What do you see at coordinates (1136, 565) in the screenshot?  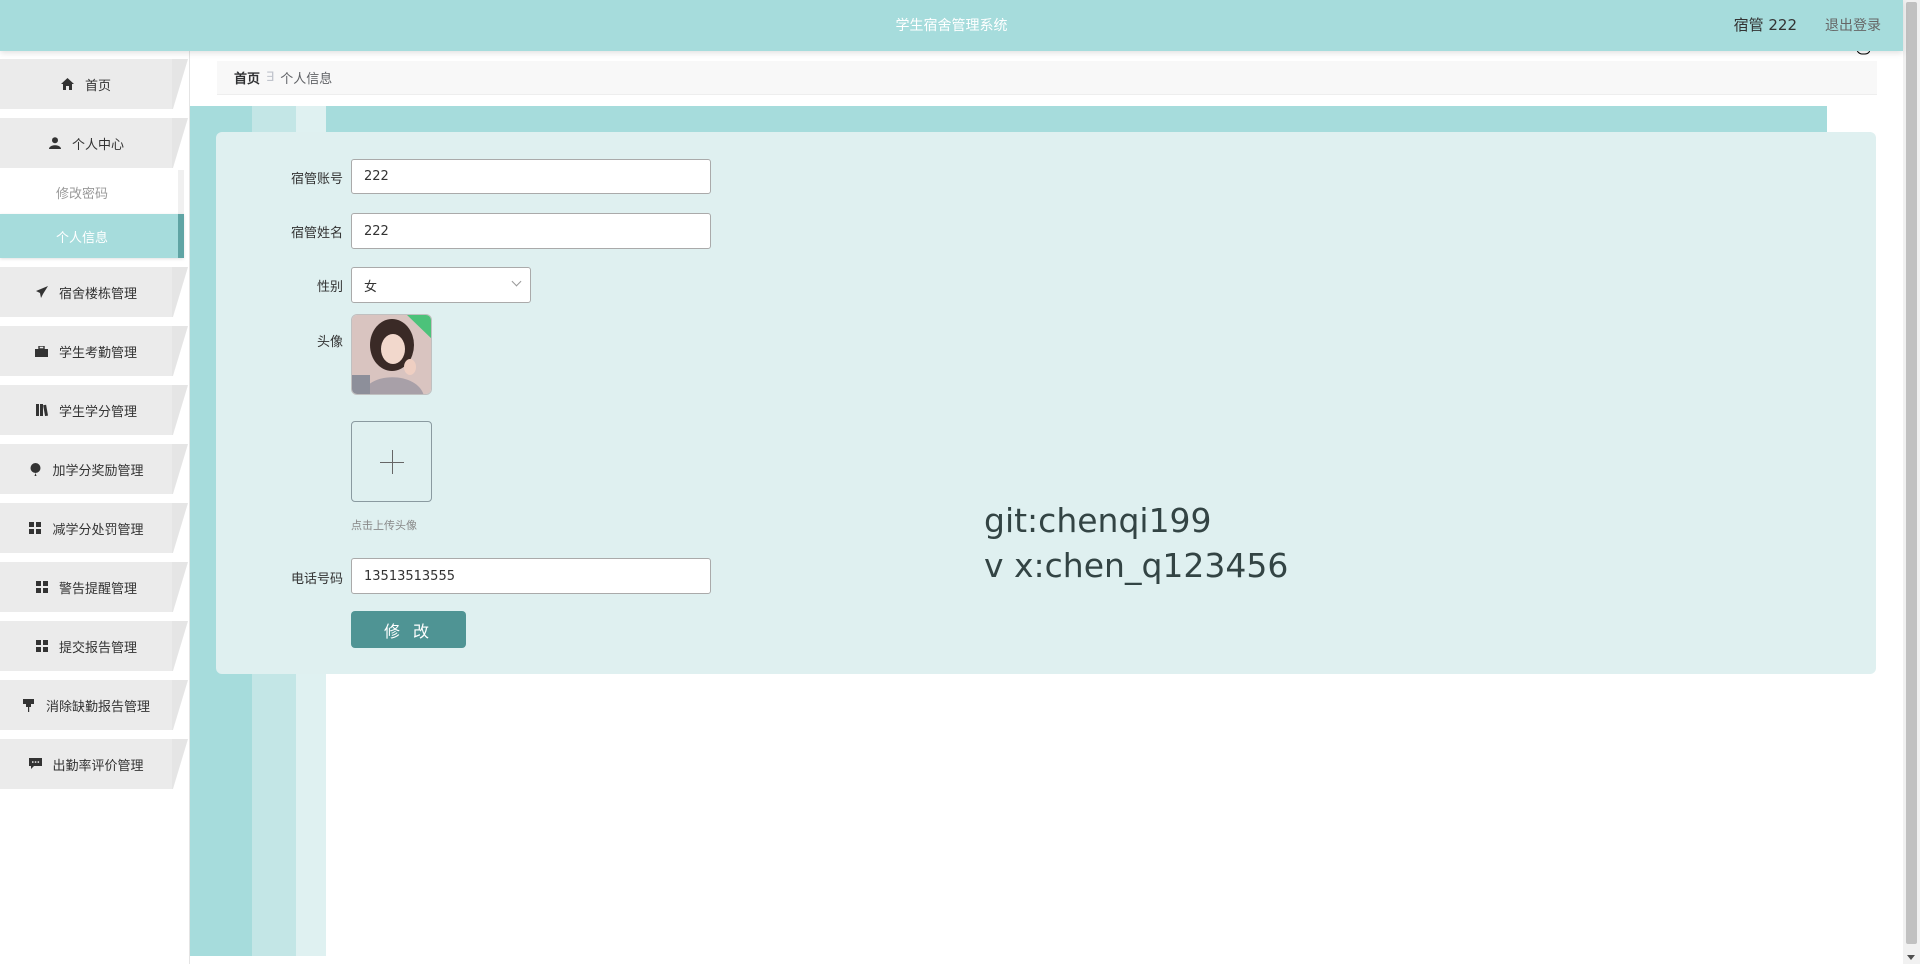 I see `watermark-line: v x:chen_q123456` at bounding box center [1136, 565].